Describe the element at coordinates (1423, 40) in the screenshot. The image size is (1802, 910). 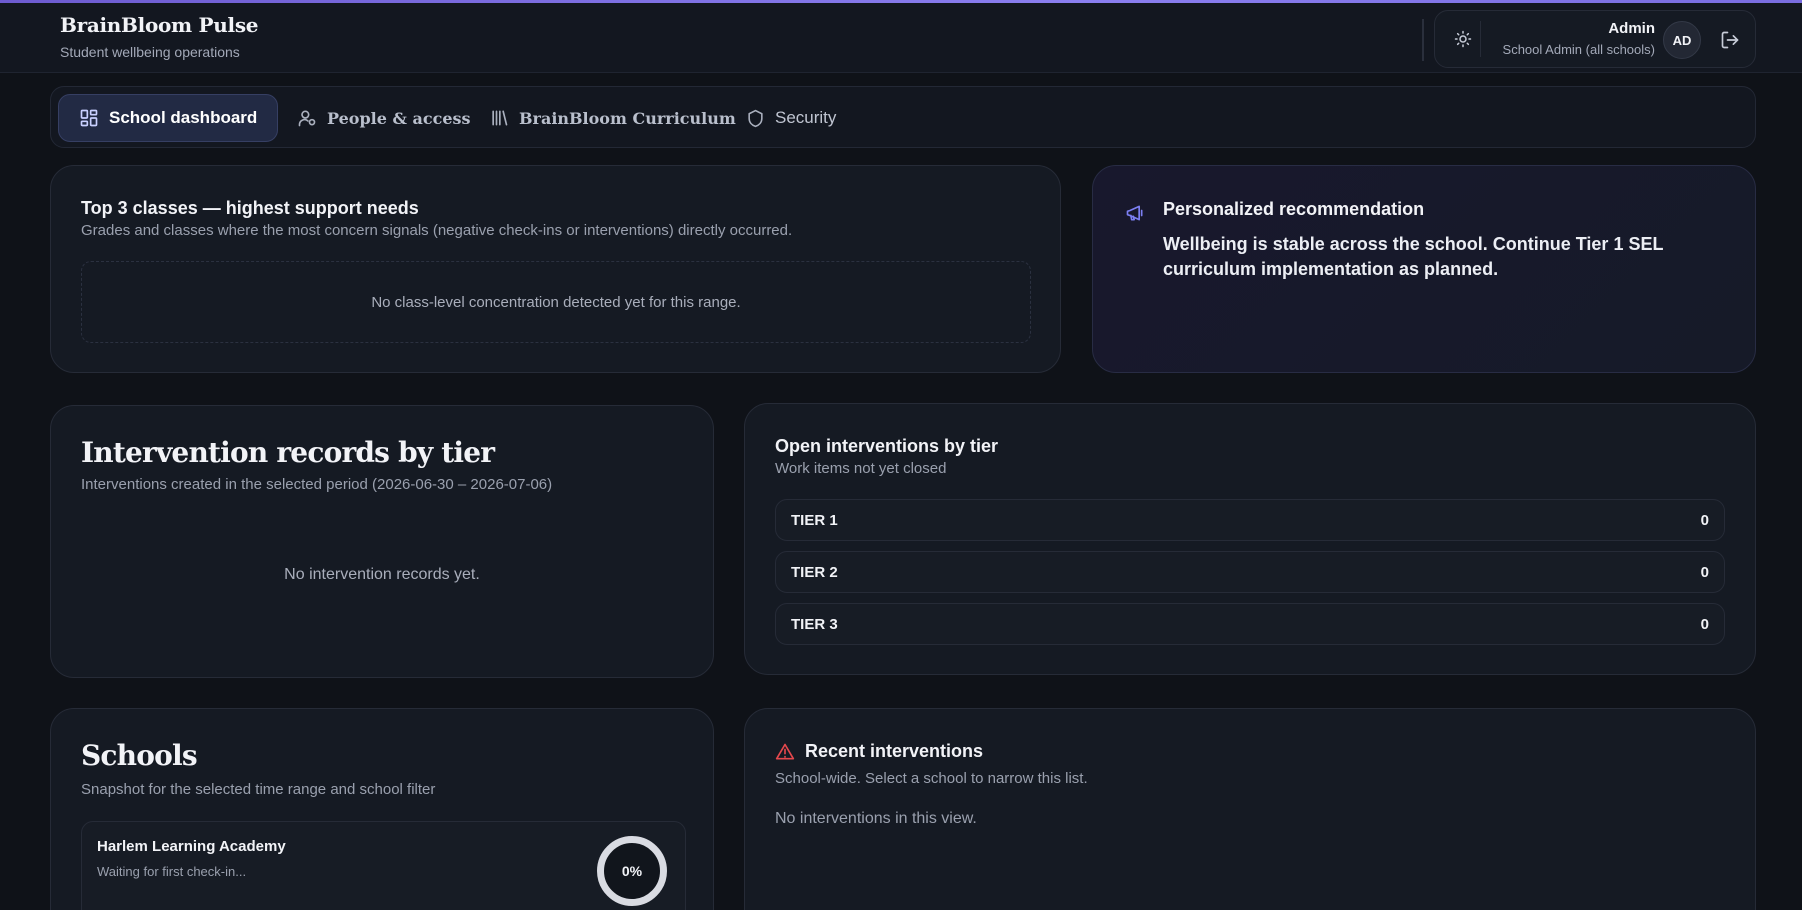
I see `header-divider` at that location.